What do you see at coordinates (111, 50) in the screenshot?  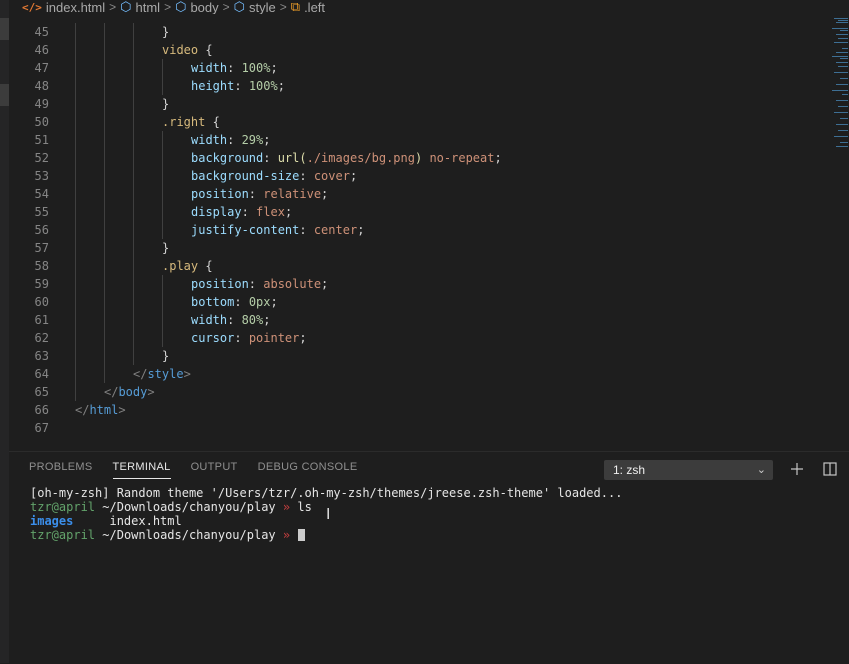 I see `code-line: 46 video {` at bounding box center [111, 50].